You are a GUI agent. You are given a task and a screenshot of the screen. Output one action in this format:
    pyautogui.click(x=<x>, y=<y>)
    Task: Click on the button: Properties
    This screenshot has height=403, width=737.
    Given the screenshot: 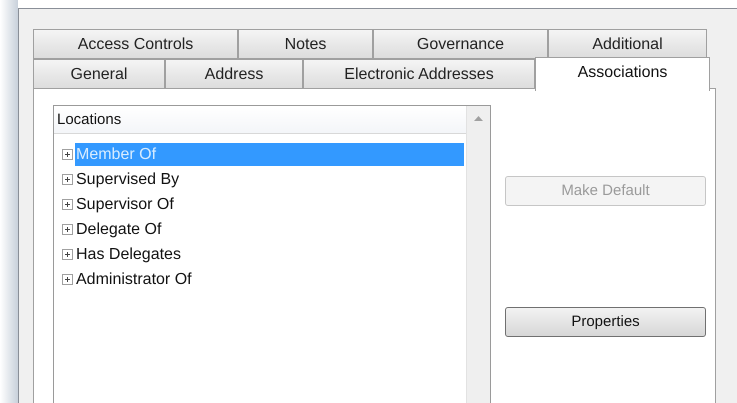 What is the action you would take?
    pyautogui.click(x=605, y=322)
    